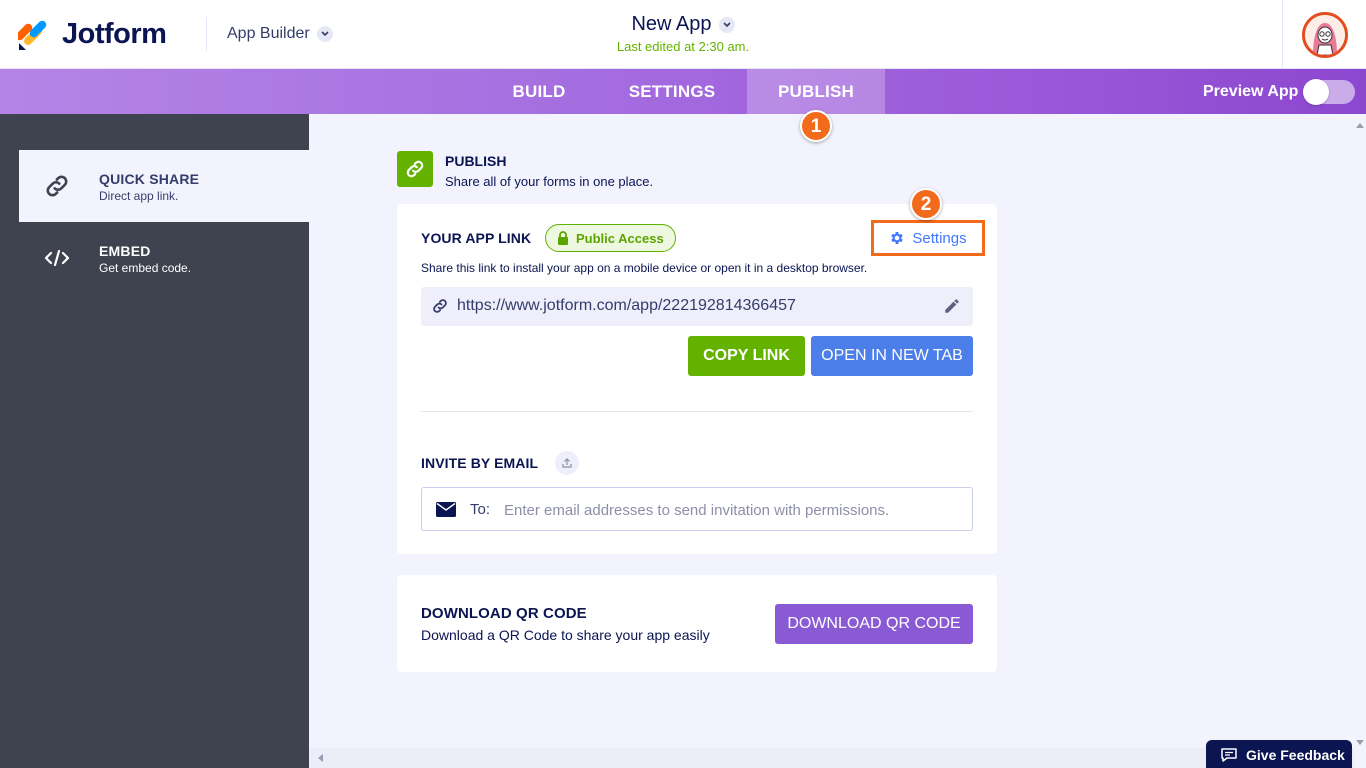  Describe the element at coordinates (671, 24) in the screenshot. I see `app-title: New App` at that location.